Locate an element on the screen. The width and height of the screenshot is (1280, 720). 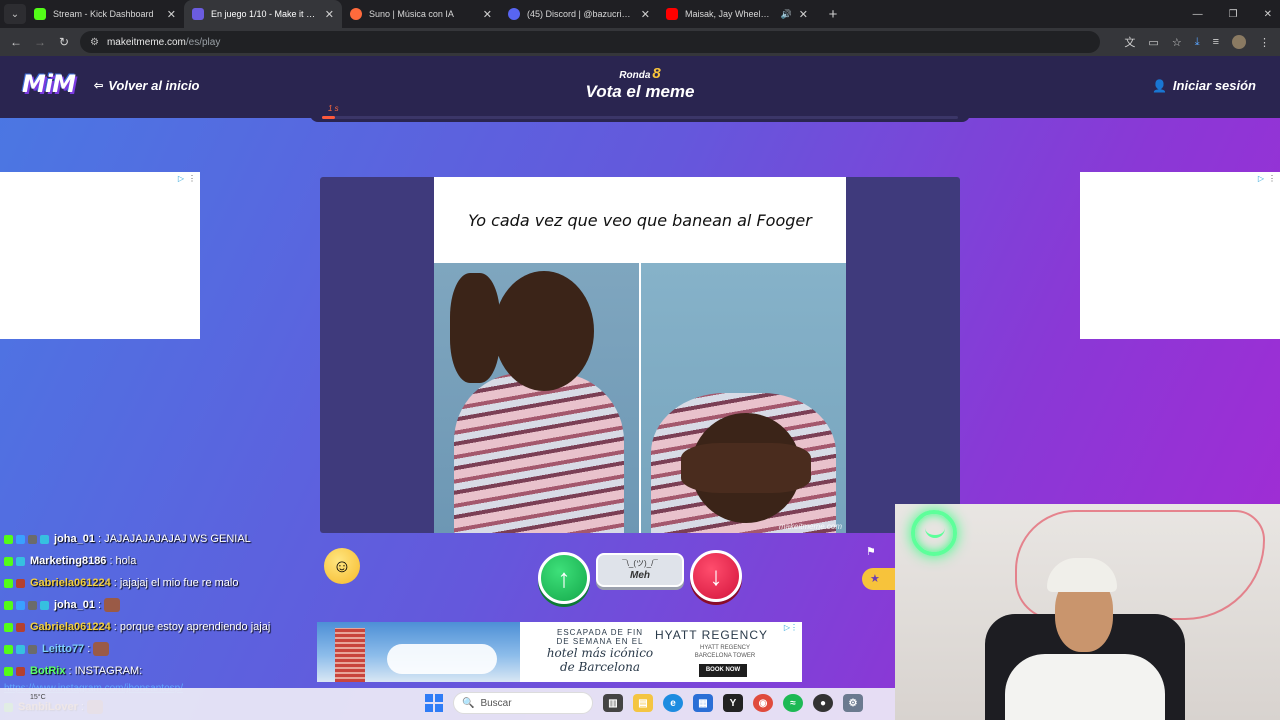
weather-widget: 15°C is located at coordinates (38, 697).